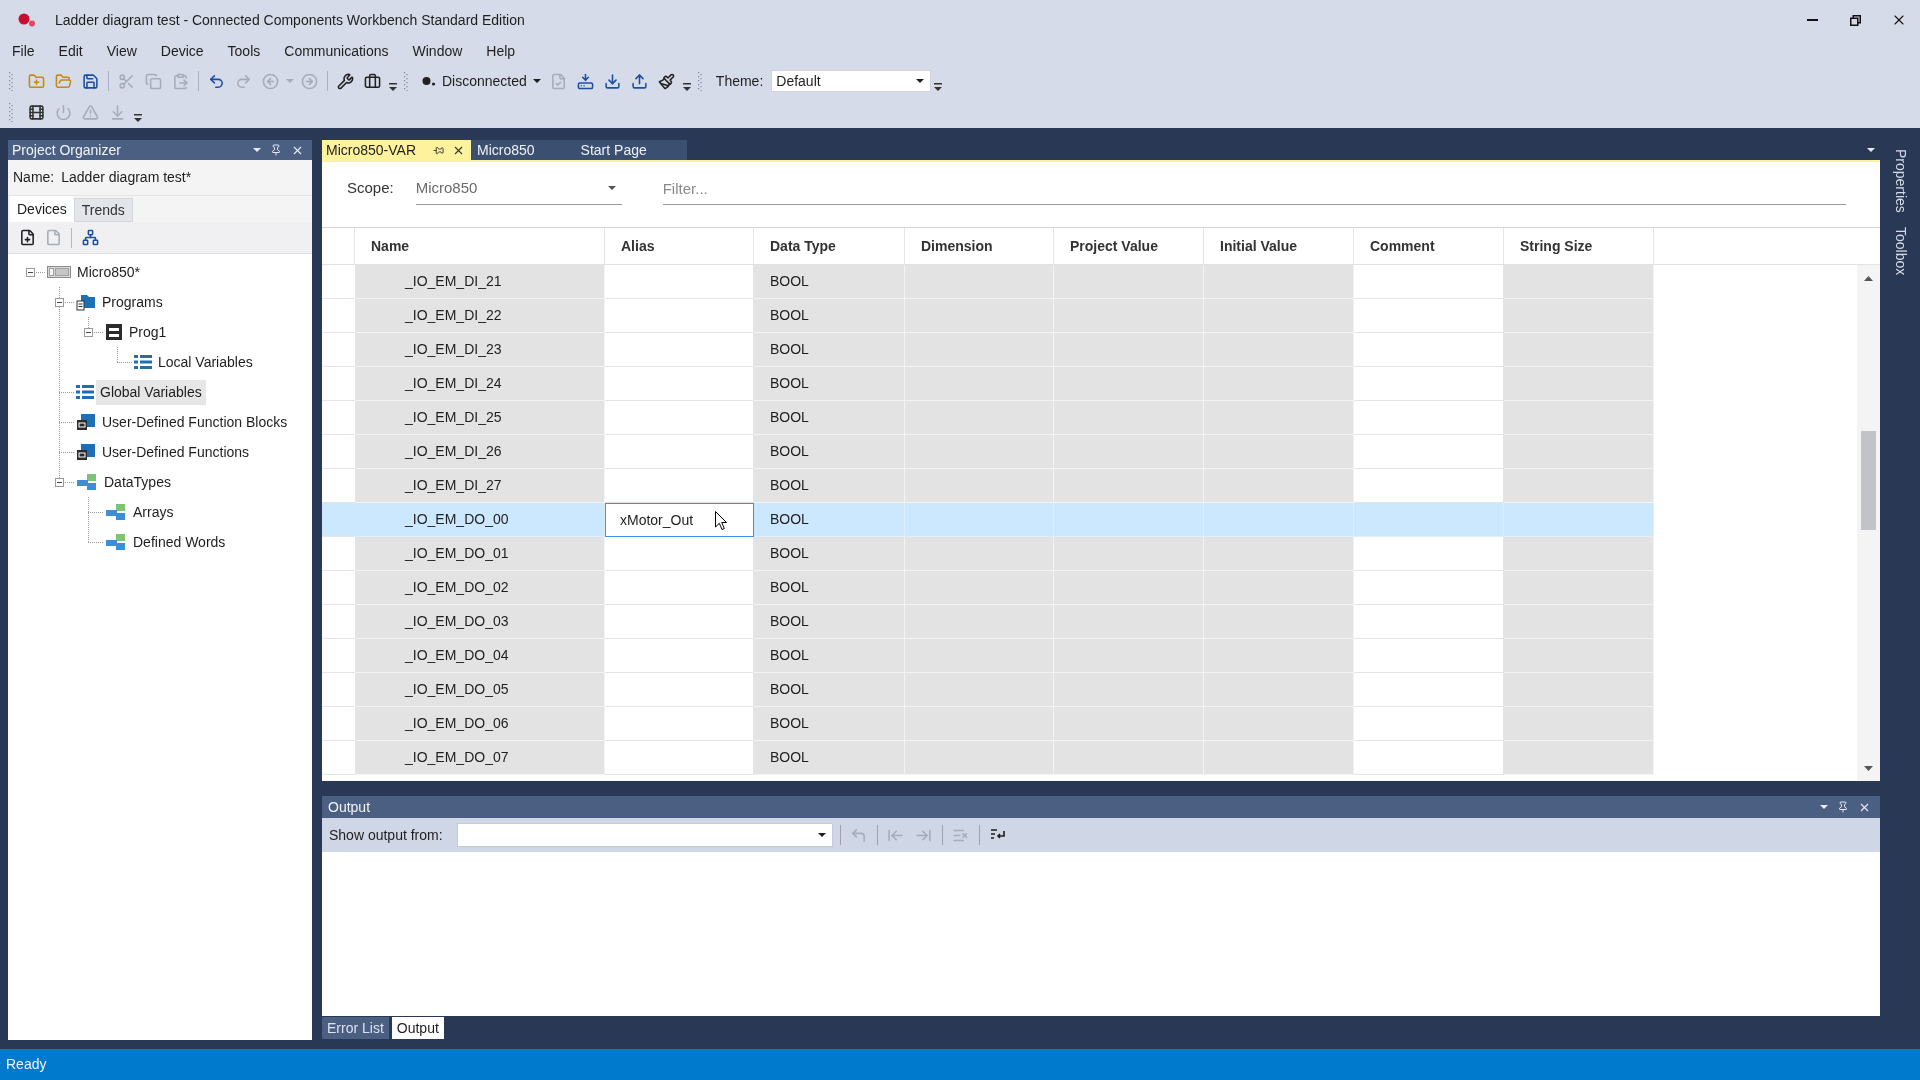 The image size is (1920, 1080). What do you see at coordinates (176, 452) in the screenshot?
I see `tree-item: User-Defined Functions` at bounding box center [176, 452].